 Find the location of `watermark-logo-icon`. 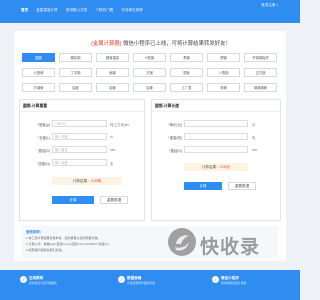

watermark-logo-icon is located at coordinates (182, 242).